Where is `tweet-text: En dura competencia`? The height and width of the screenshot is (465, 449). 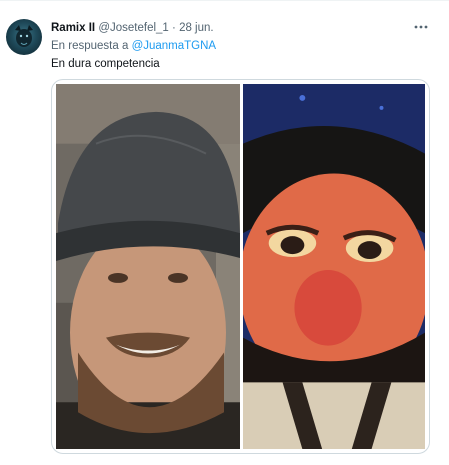 tweet-text: En dura competencia is located at coordinates (105, 64).